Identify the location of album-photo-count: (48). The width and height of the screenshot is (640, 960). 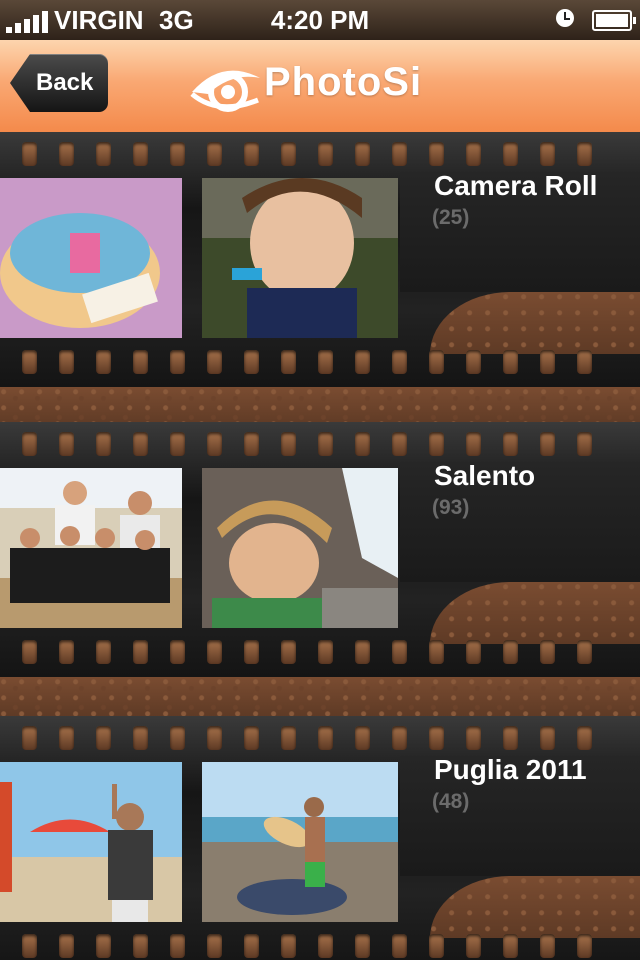
(451, 801).